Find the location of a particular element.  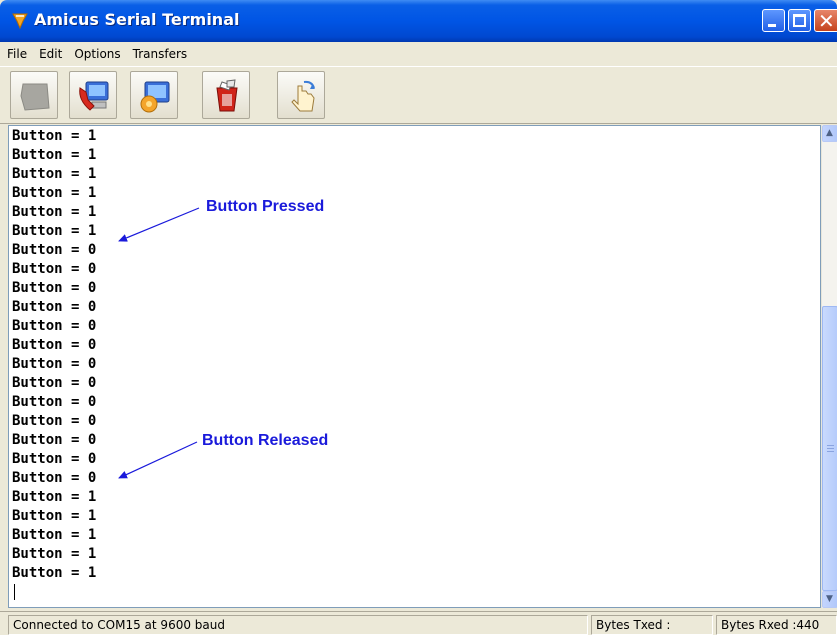

menu-transfers: Transfers is located at coordinates (160, 54).